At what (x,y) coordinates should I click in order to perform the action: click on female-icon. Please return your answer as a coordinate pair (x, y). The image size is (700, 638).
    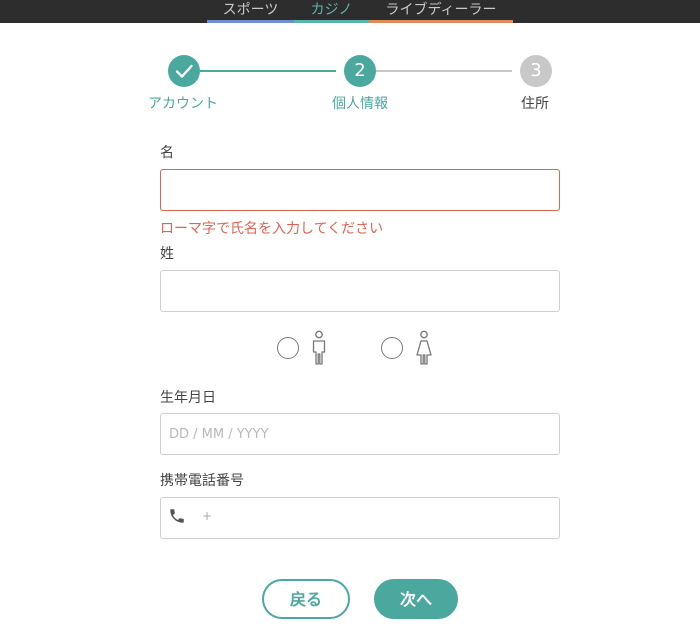
    Looking at the image, I should click on (424, 347).